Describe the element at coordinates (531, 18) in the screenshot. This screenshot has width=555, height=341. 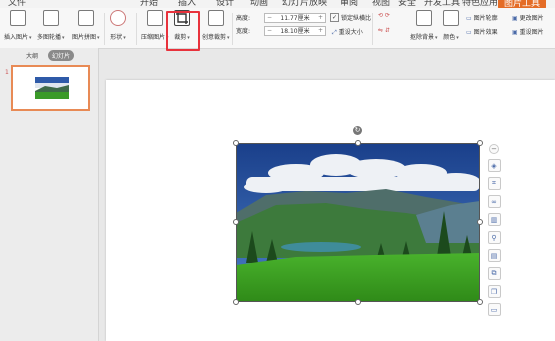
I see `change-image-label: 更改图片` at that location.